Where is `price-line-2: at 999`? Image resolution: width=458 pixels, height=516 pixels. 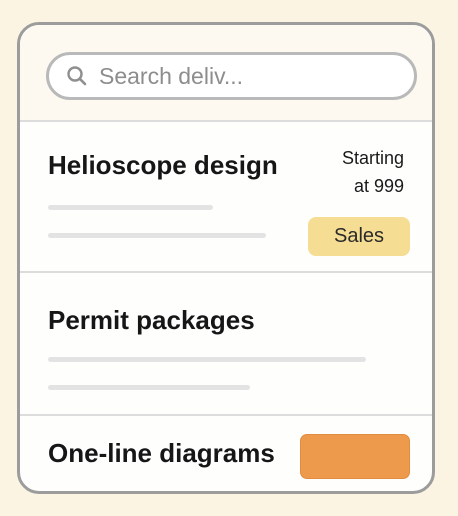
price-line-2: at 999 is located at coordinates (378, 186).